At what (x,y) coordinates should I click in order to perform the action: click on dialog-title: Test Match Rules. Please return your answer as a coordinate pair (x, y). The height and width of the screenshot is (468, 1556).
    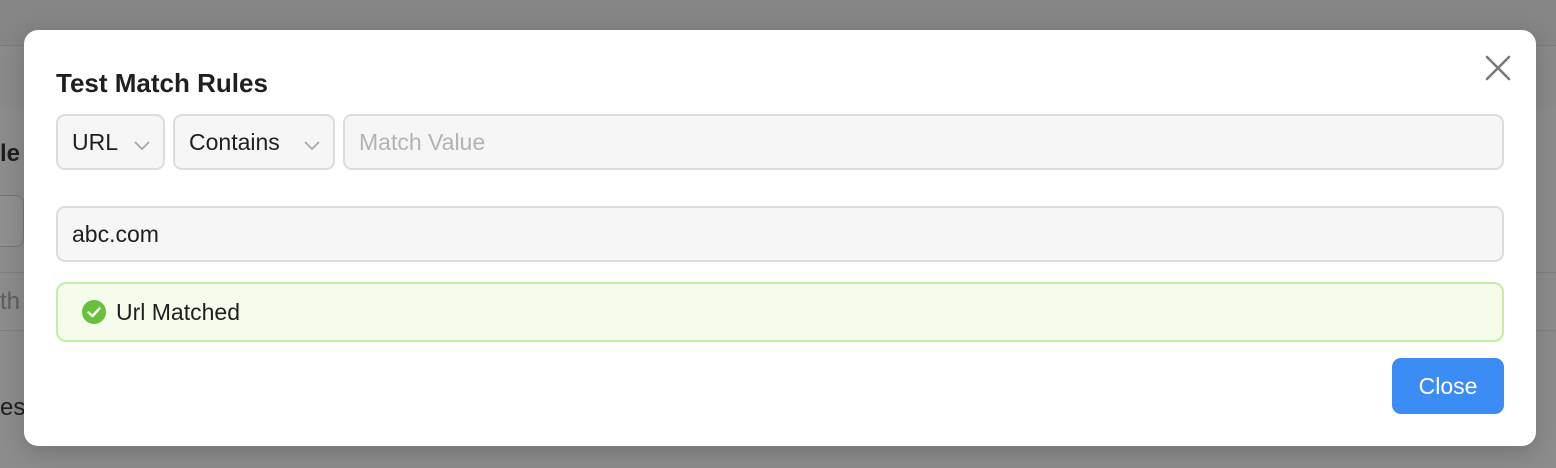
    Looking at the image, I should click on (162, 83).